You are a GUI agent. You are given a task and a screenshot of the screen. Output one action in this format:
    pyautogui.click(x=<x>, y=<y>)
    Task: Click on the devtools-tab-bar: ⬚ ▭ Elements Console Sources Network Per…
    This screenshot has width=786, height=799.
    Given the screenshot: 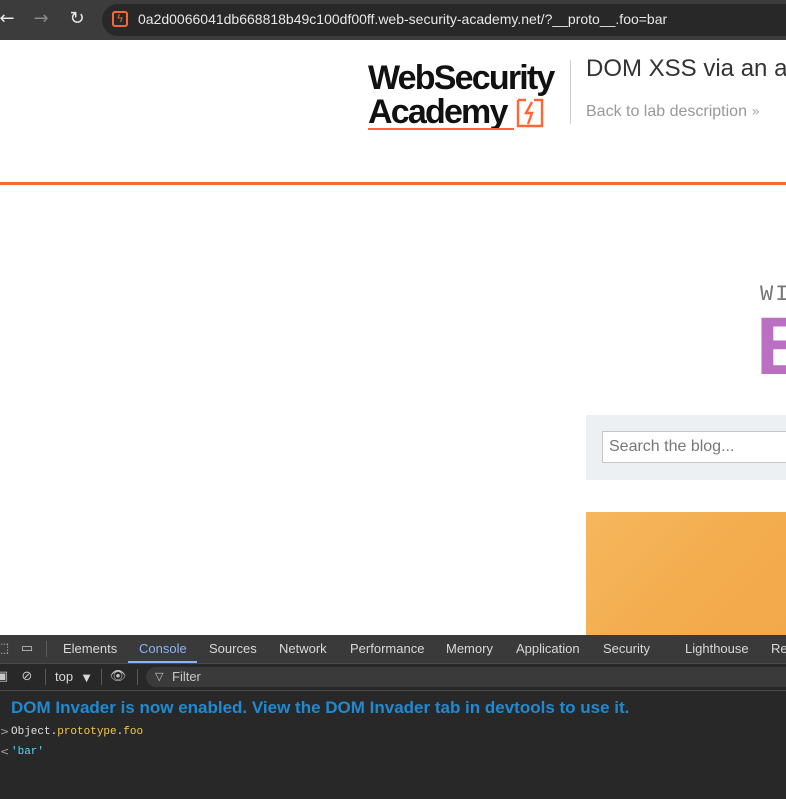 What is the action you would take?
    pyautogui.click(x=393, y=649)
    